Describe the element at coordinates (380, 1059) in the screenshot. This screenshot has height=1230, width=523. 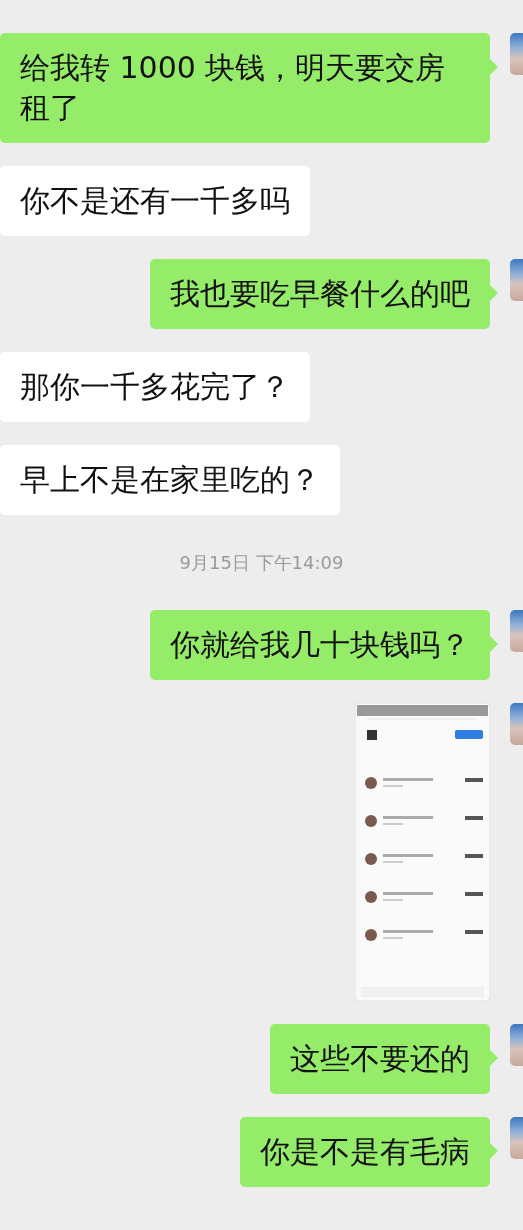
I see `message-bubble: 这些不要还的` at that location.